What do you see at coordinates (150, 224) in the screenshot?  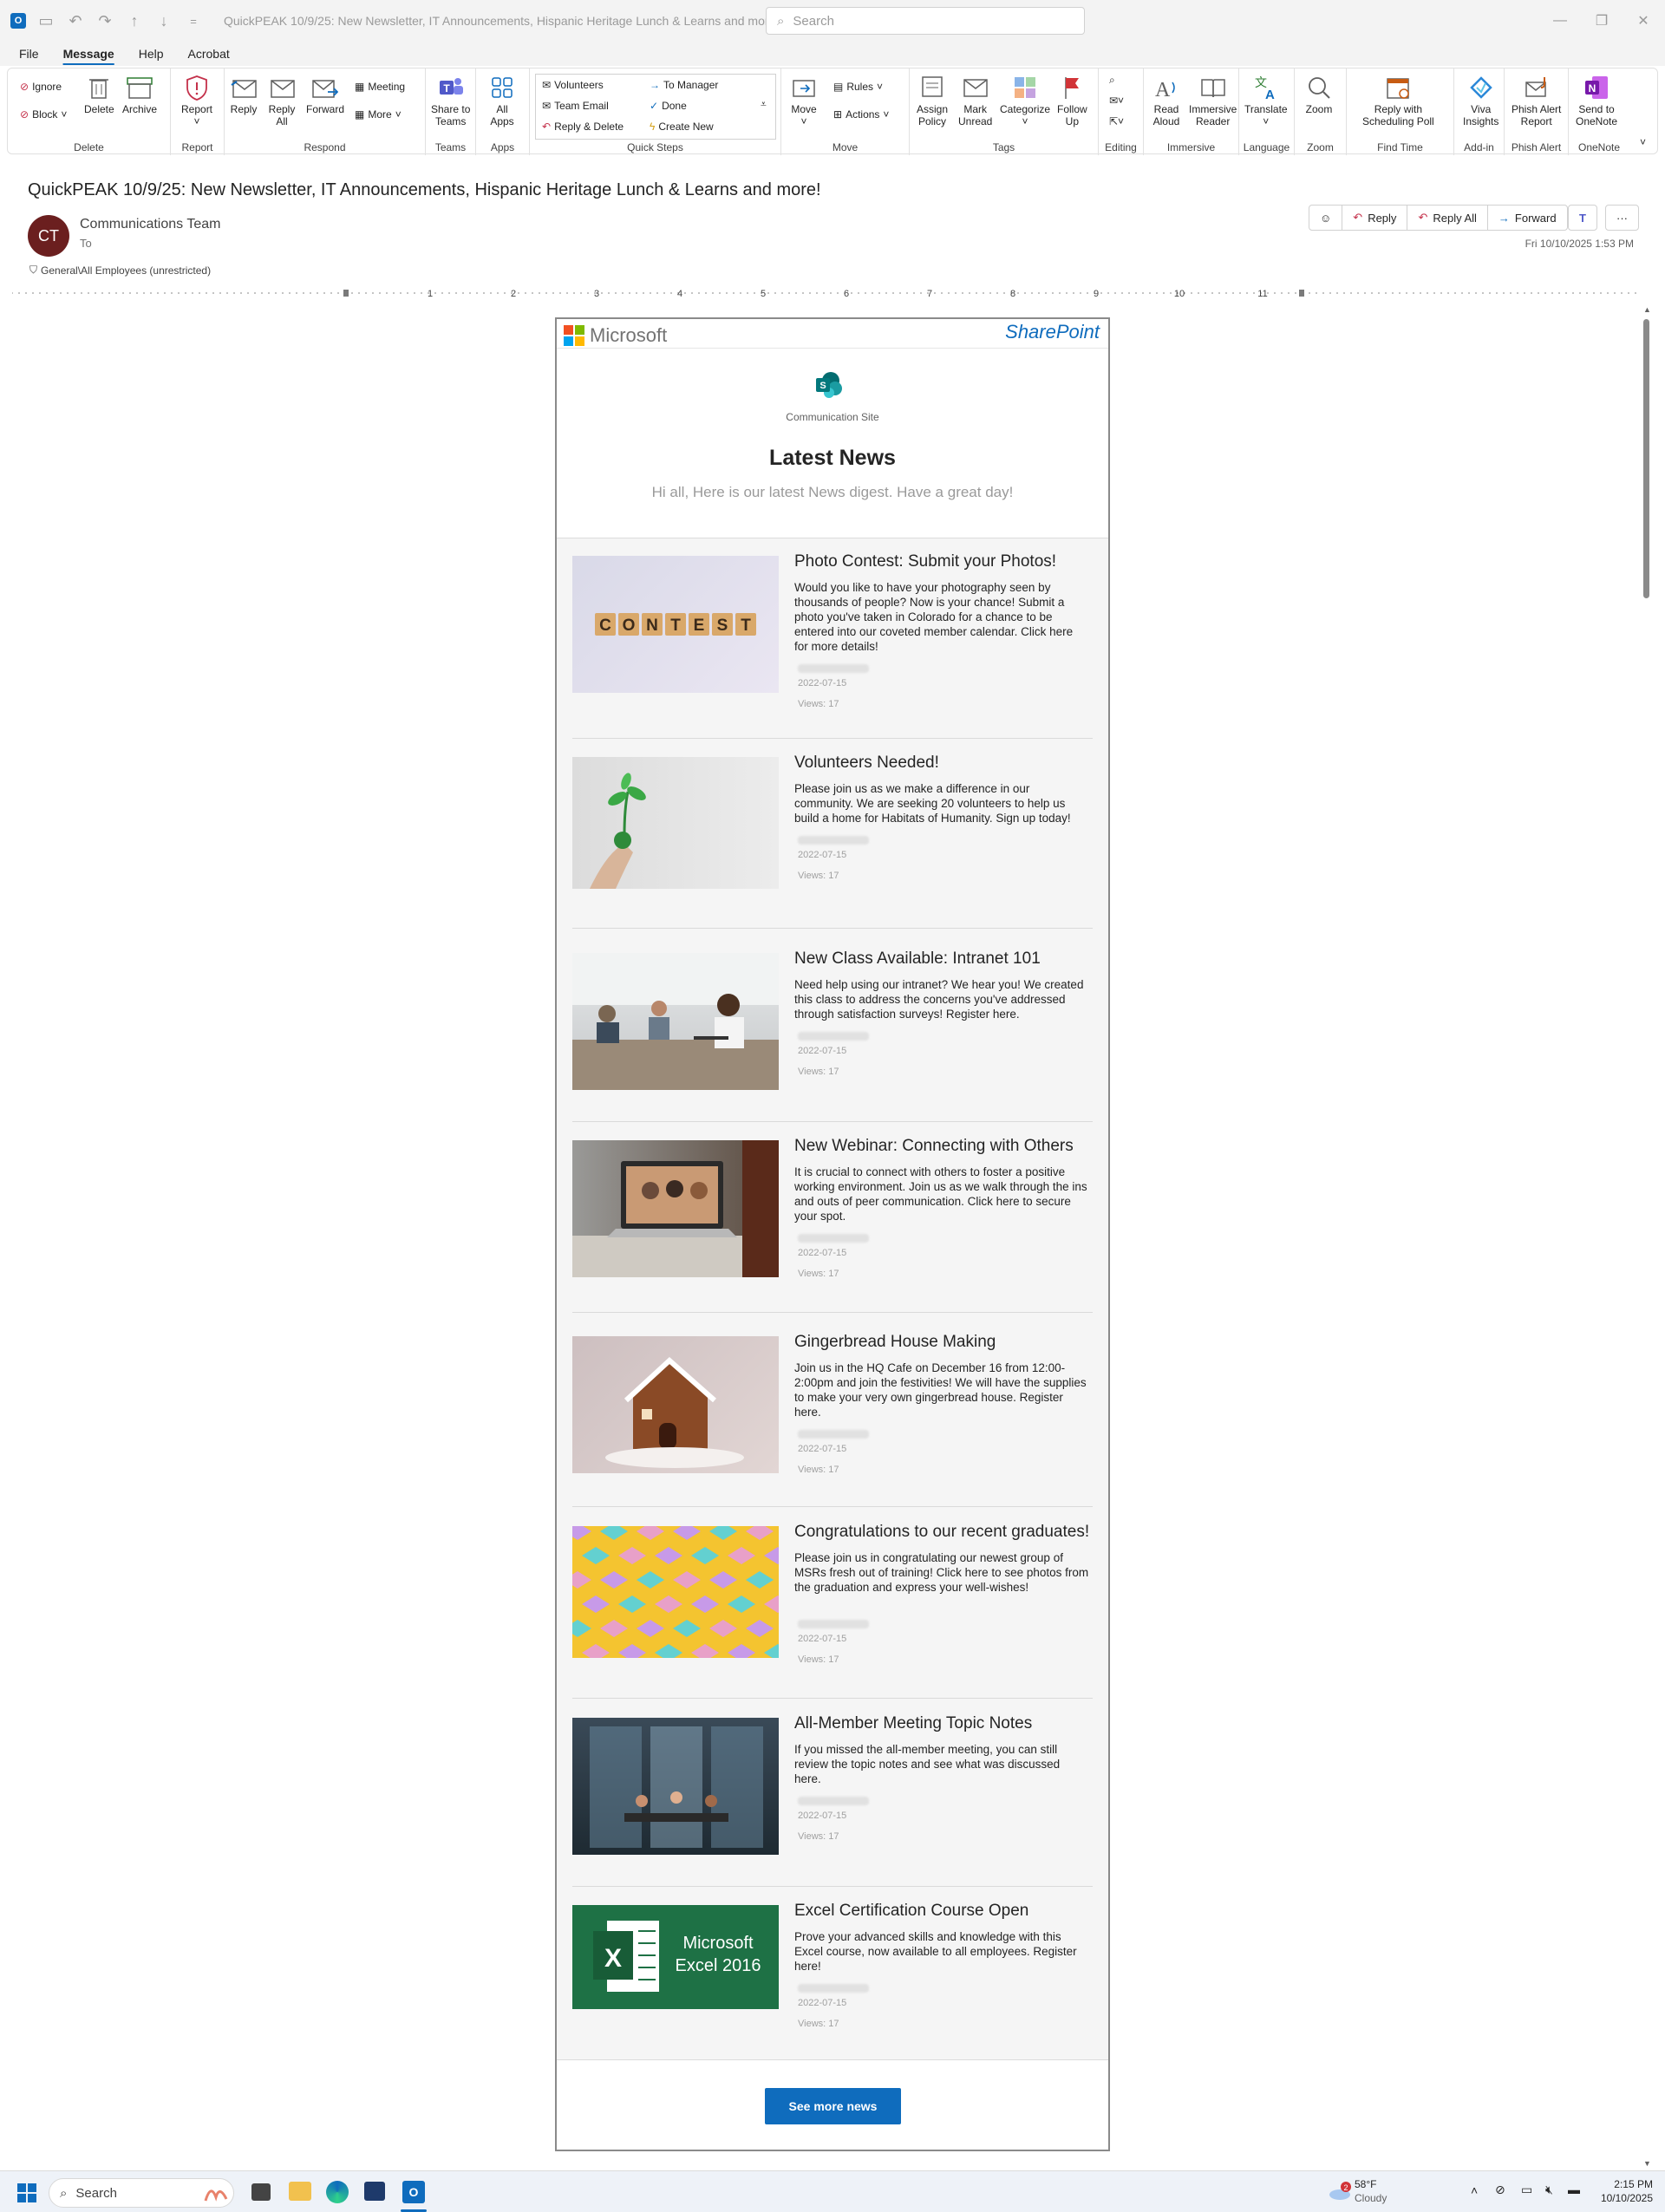 I see `sender-name: Communications Team` at bounding box center [150, 224].